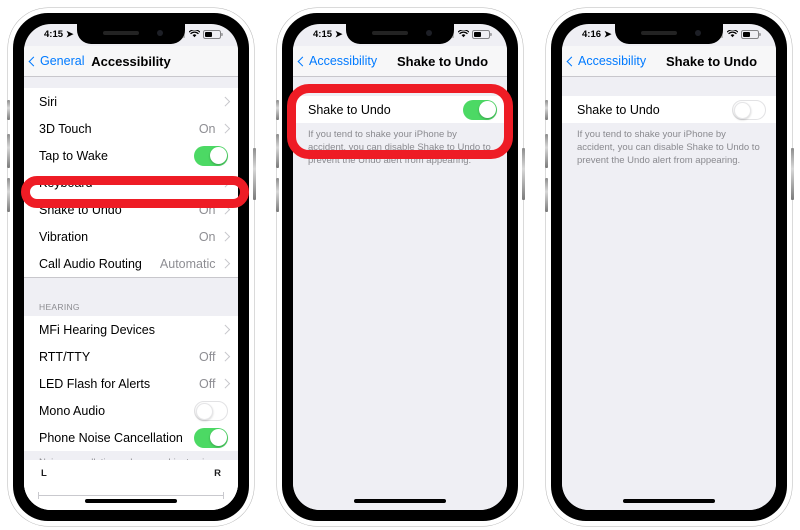  What do you see at coordinates (131, 410) in the screenshot?
I see `row-mono-audio: Mono Audio` at bounding box center [131, 410].